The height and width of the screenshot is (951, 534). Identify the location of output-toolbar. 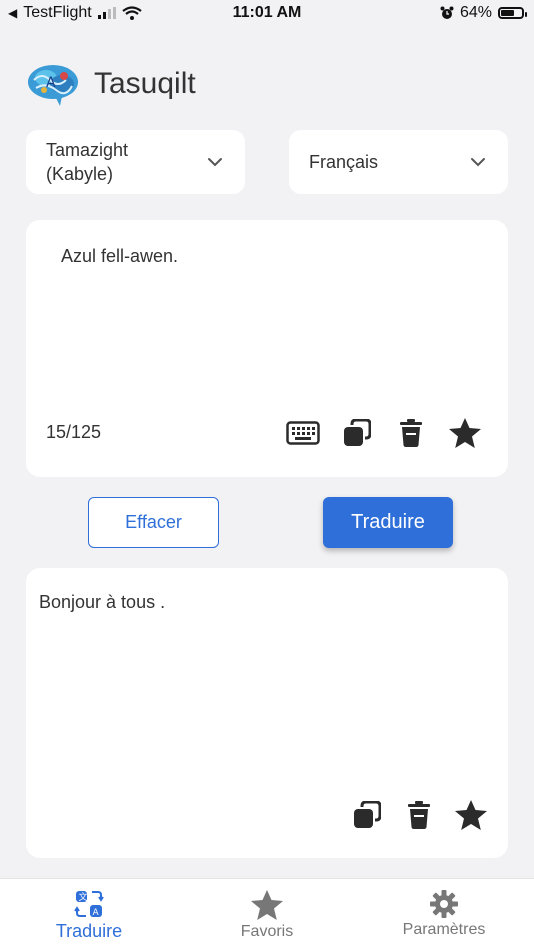
(419, 815).